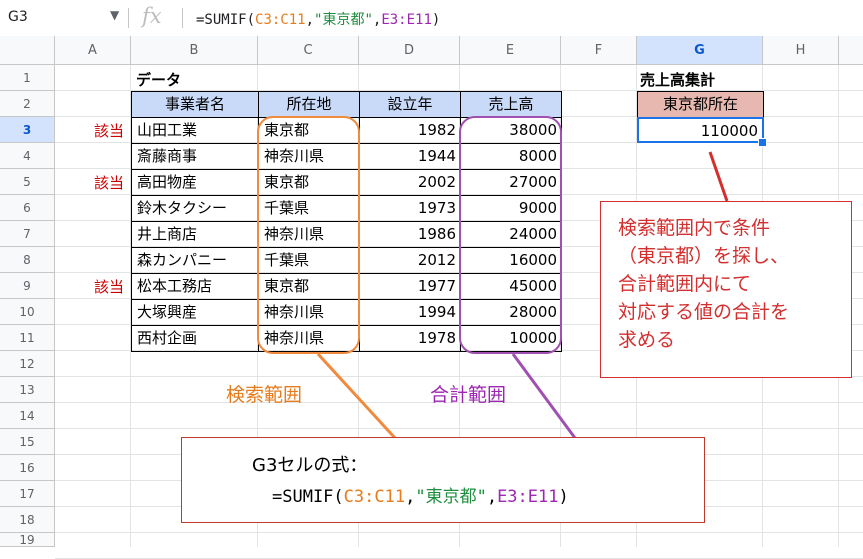  I want to click on sum-range-label: 合計範囲, so click(468, 395).